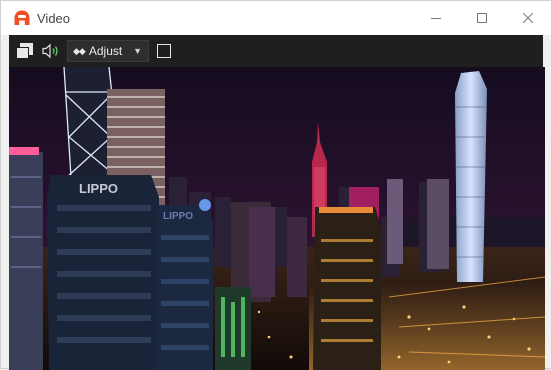  I want to click on app-logo-icon, so click(22, 17).